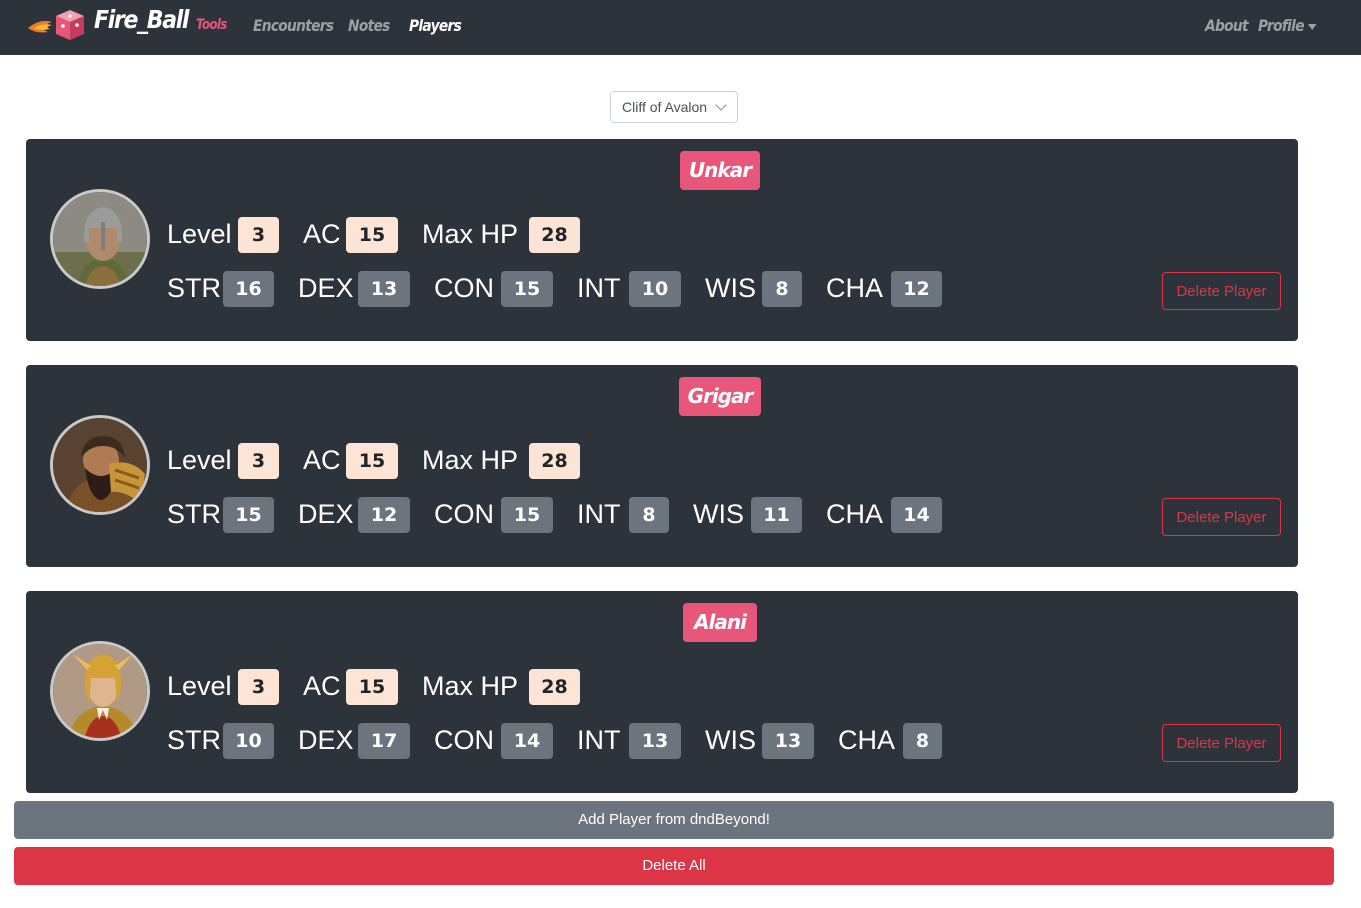 The width and height of the screenshot is (1361, 908). I want to click on player-name-badge: Unkar, so click(720, 170).